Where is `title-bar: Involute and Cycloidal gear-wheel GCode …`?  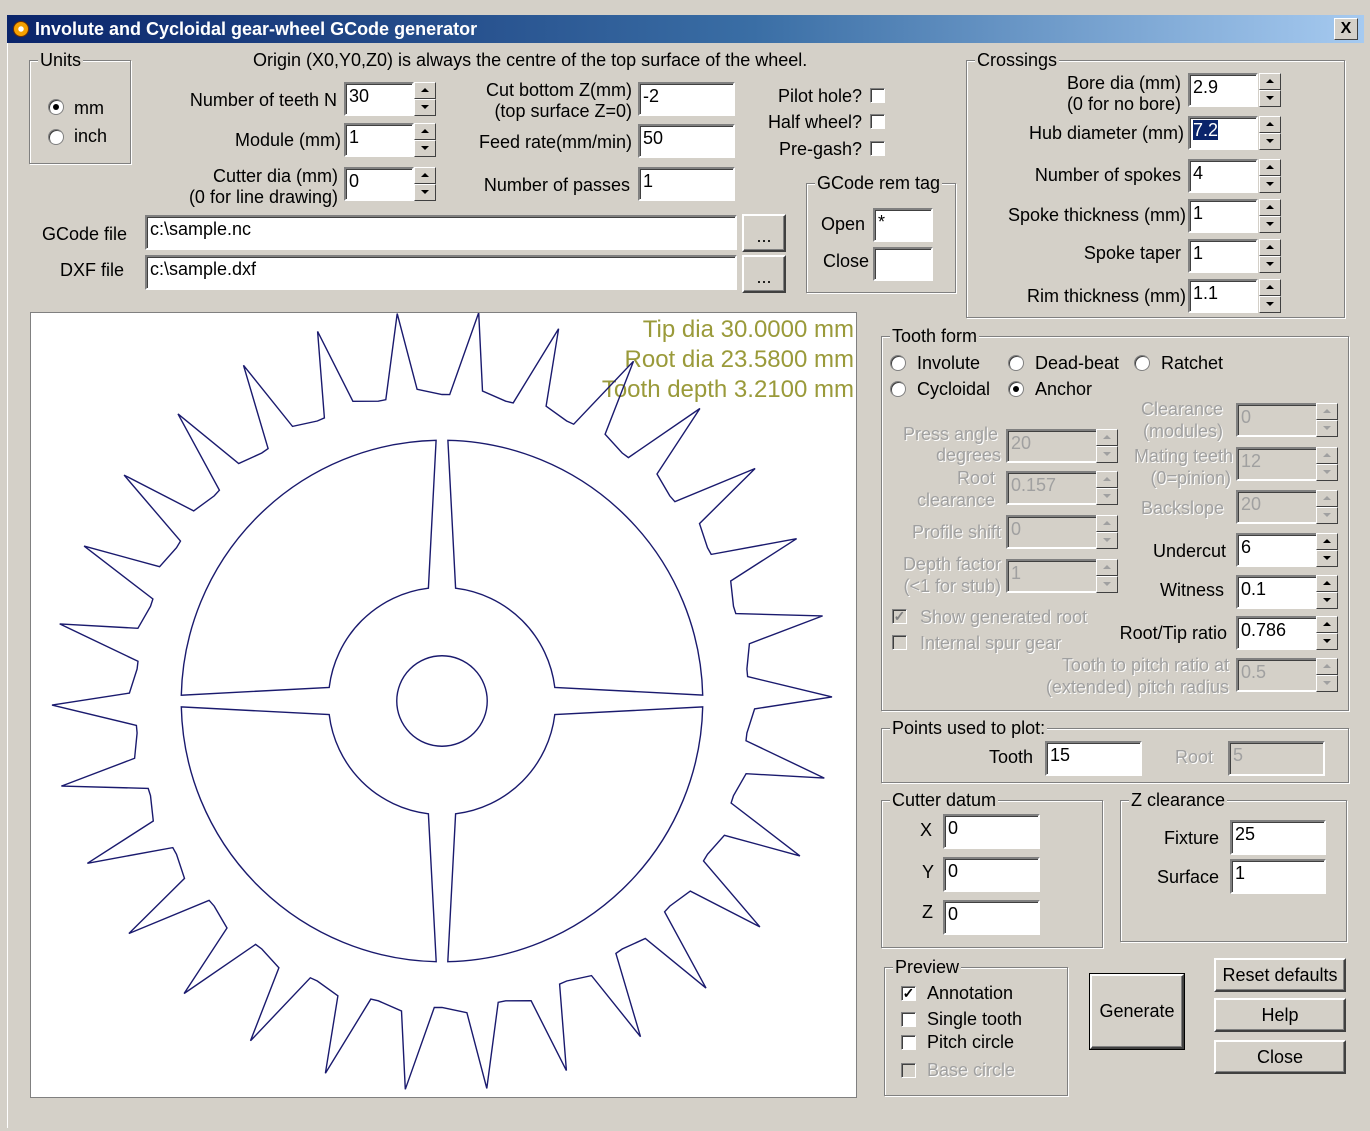
title-bar: Involute and Cycloidal gear-wheel GCode … is located at coordinates (685, 29).